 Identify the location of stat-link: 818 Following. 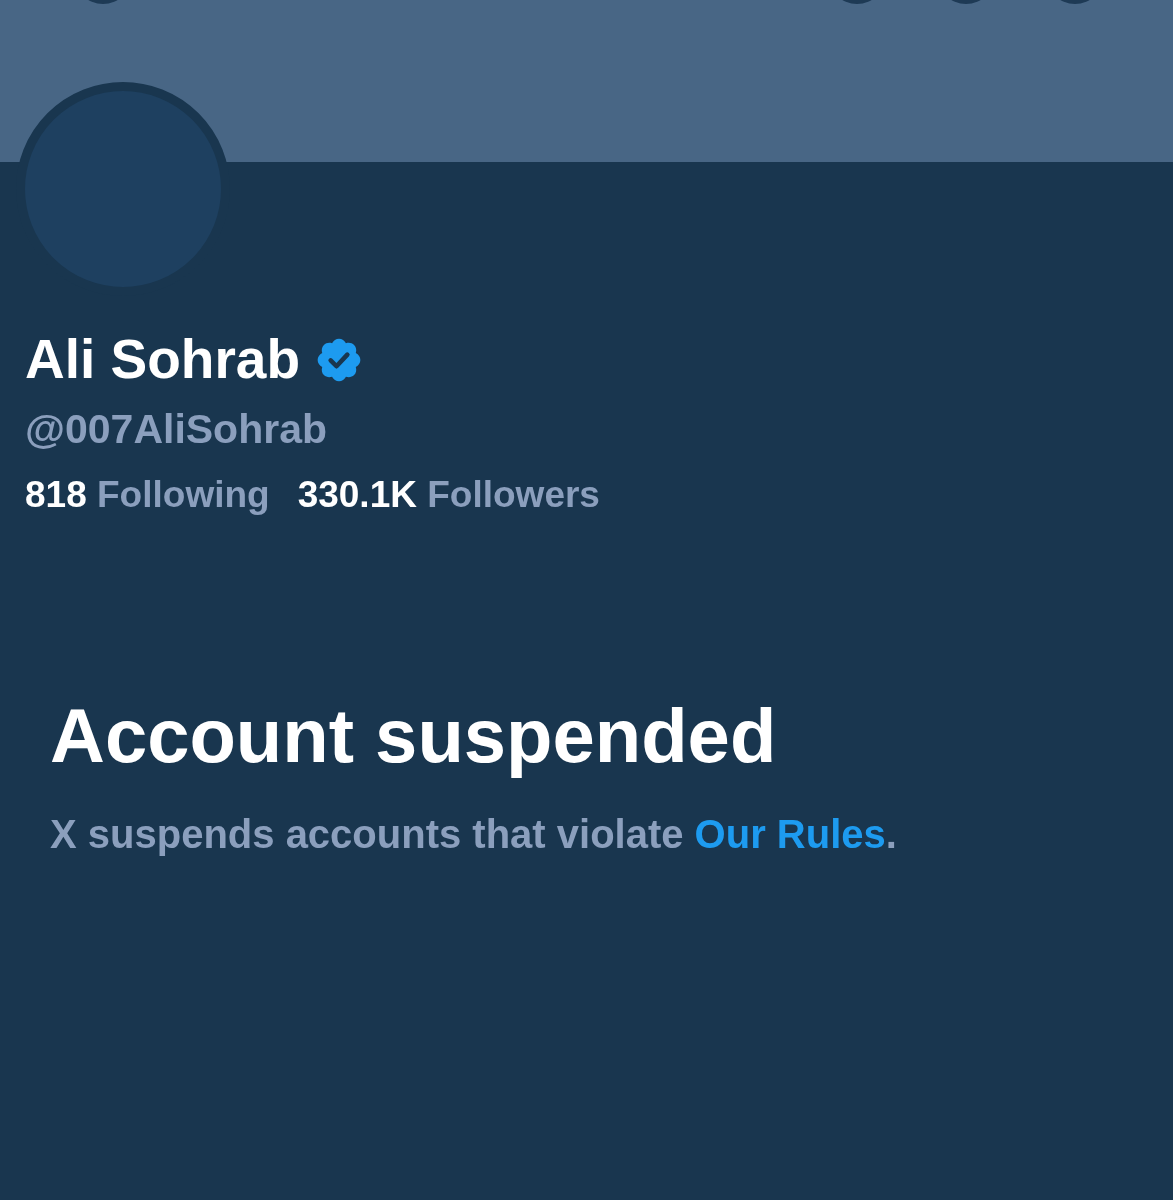
(147, 494).